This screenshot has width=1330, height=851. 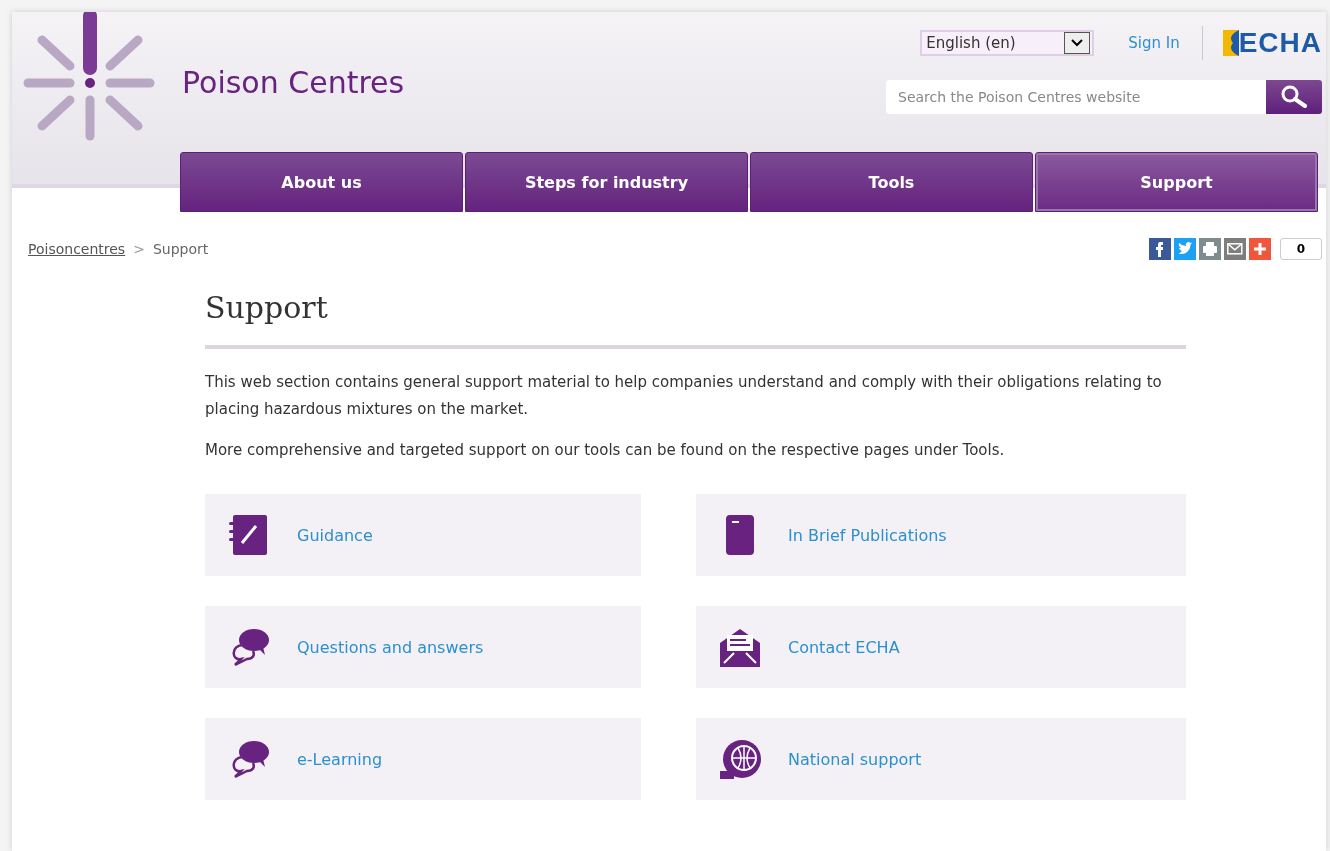 I want to click on search-button, so click(x=1294, y=97).